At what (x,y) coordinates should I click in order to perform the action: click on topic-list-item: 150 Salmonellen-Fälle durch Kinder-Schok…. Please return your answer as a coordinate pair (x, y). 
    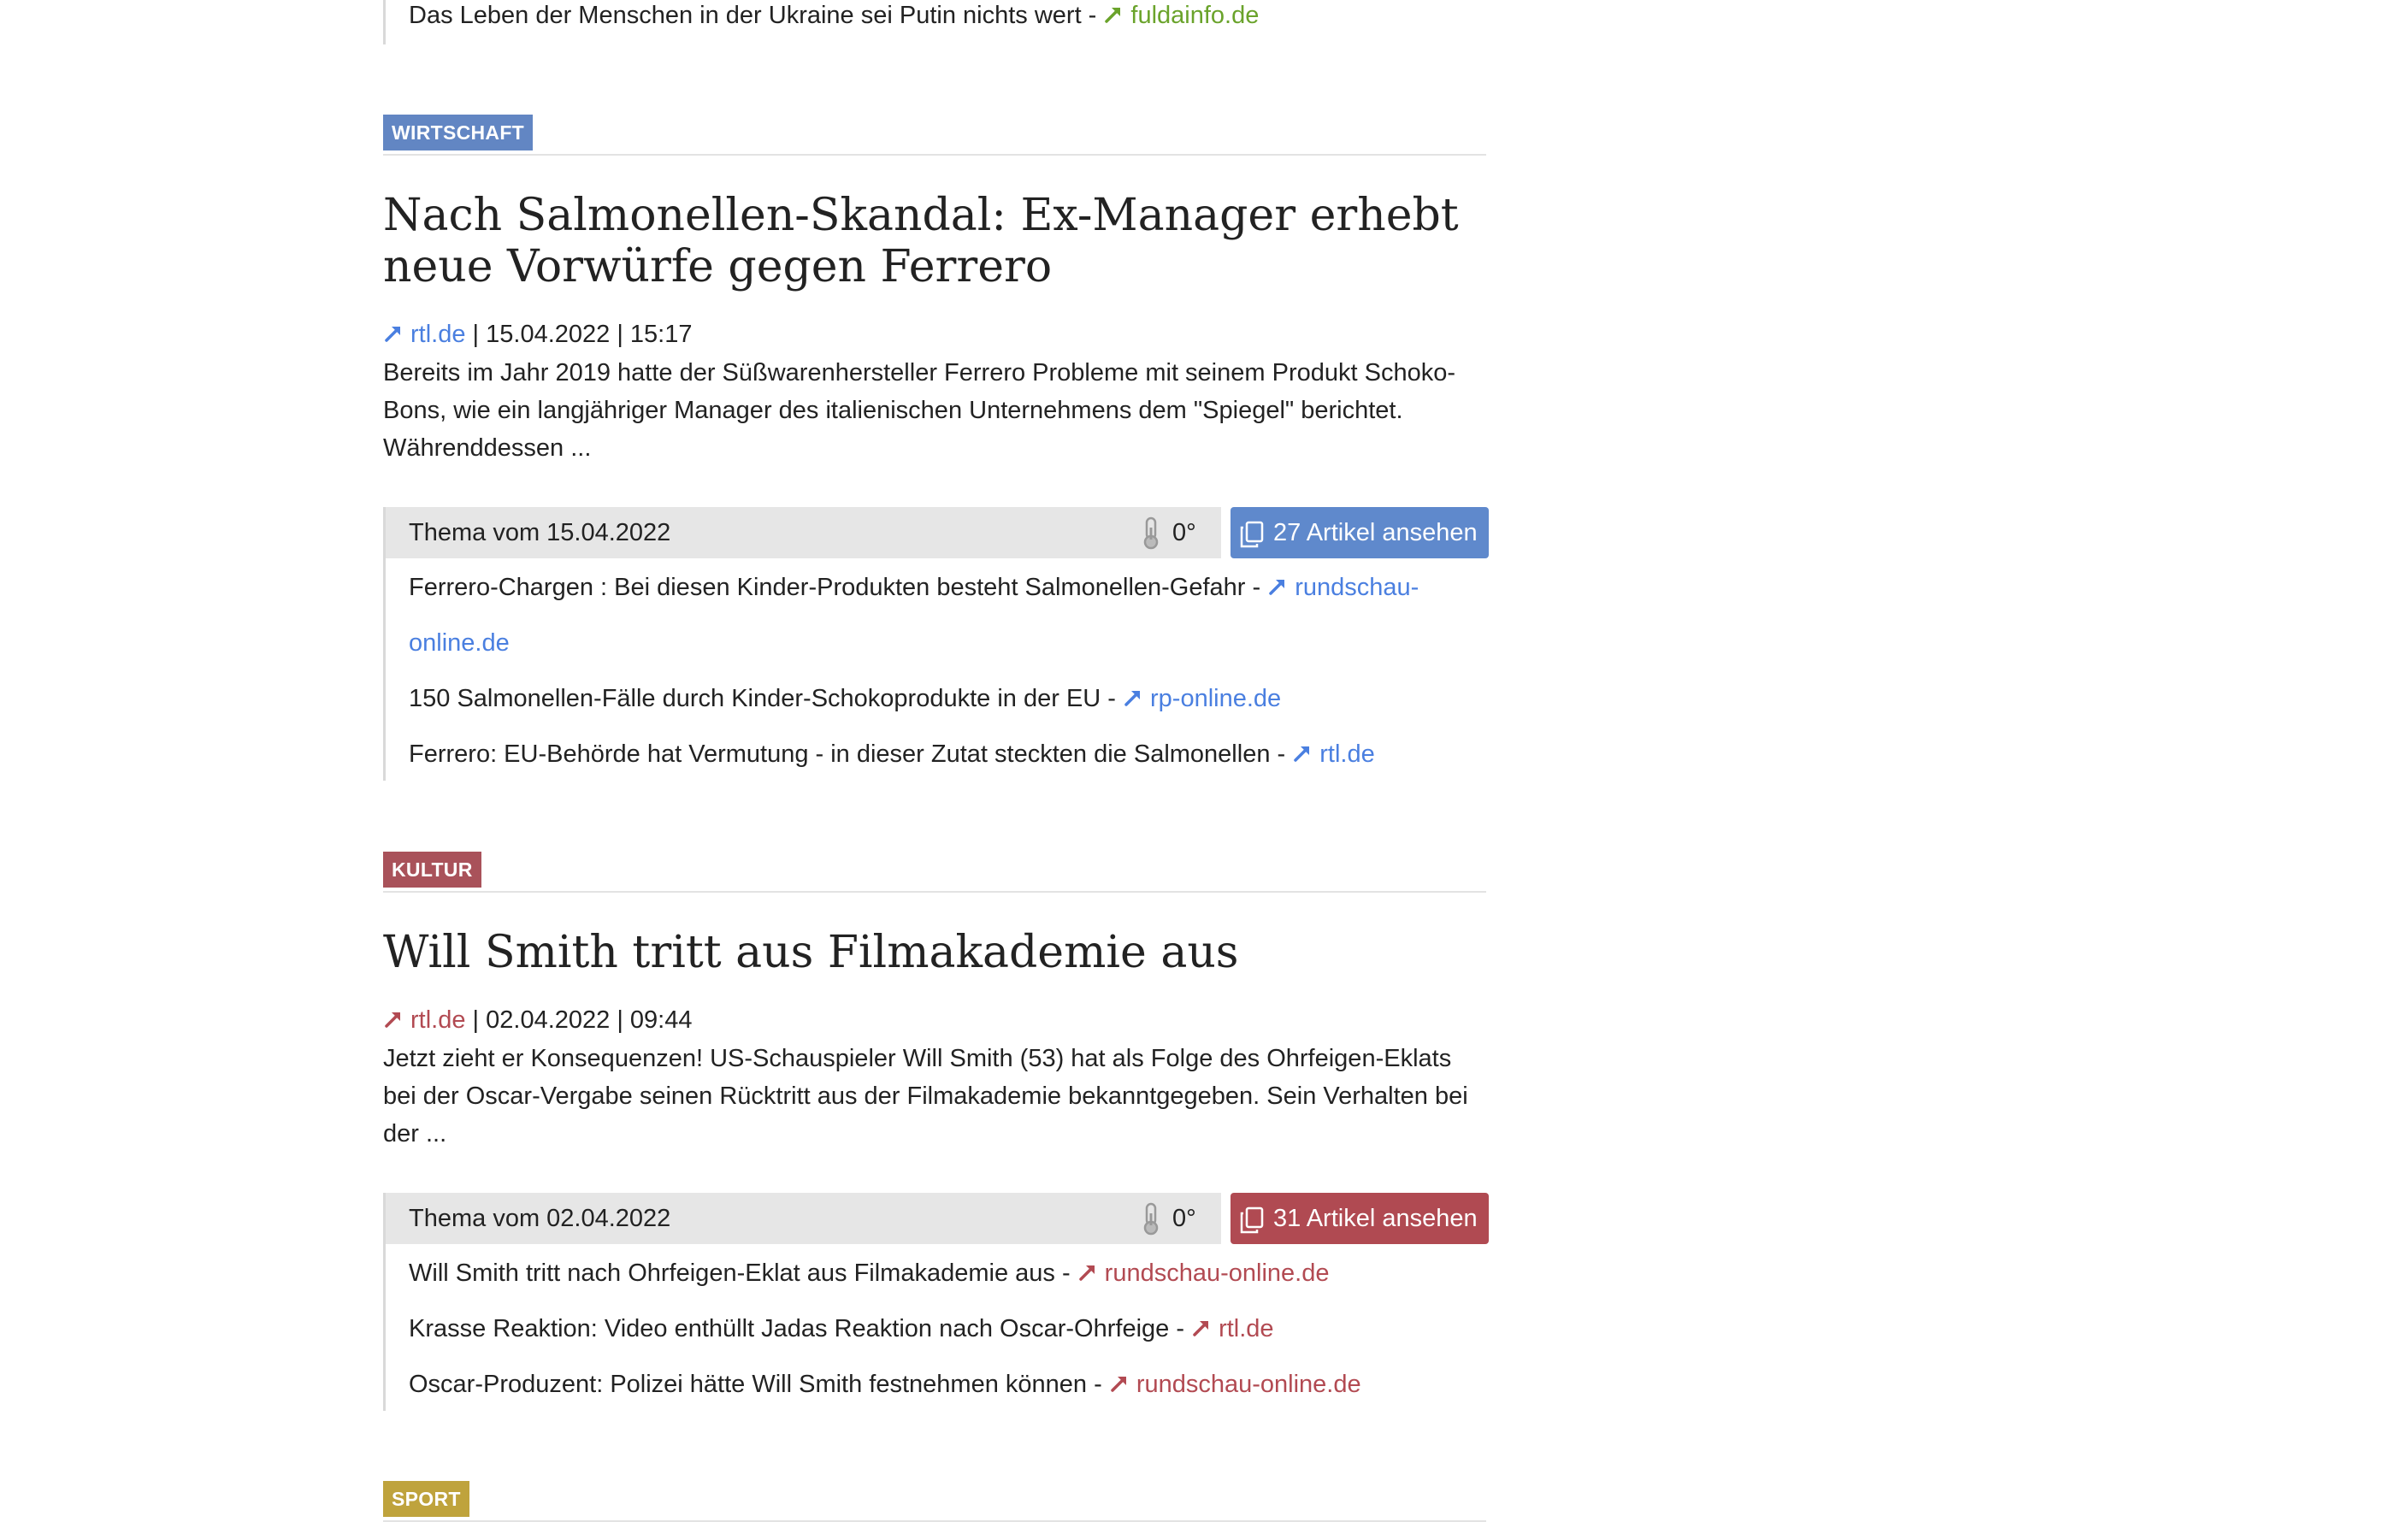
    Looking at the image, I should click on (845, 698).